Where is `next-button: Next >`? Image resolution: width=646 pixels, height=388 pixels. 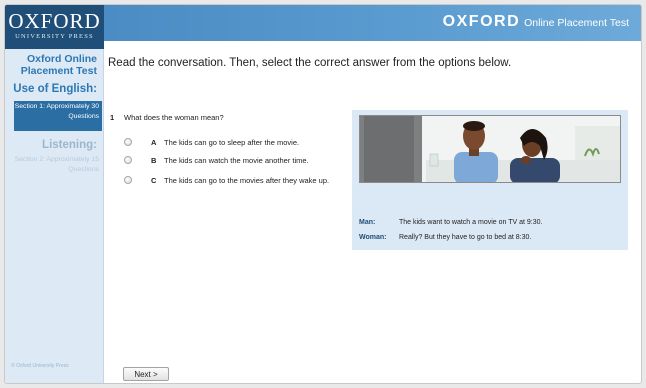 next-button: Next > is located at coordinates (146, 374).